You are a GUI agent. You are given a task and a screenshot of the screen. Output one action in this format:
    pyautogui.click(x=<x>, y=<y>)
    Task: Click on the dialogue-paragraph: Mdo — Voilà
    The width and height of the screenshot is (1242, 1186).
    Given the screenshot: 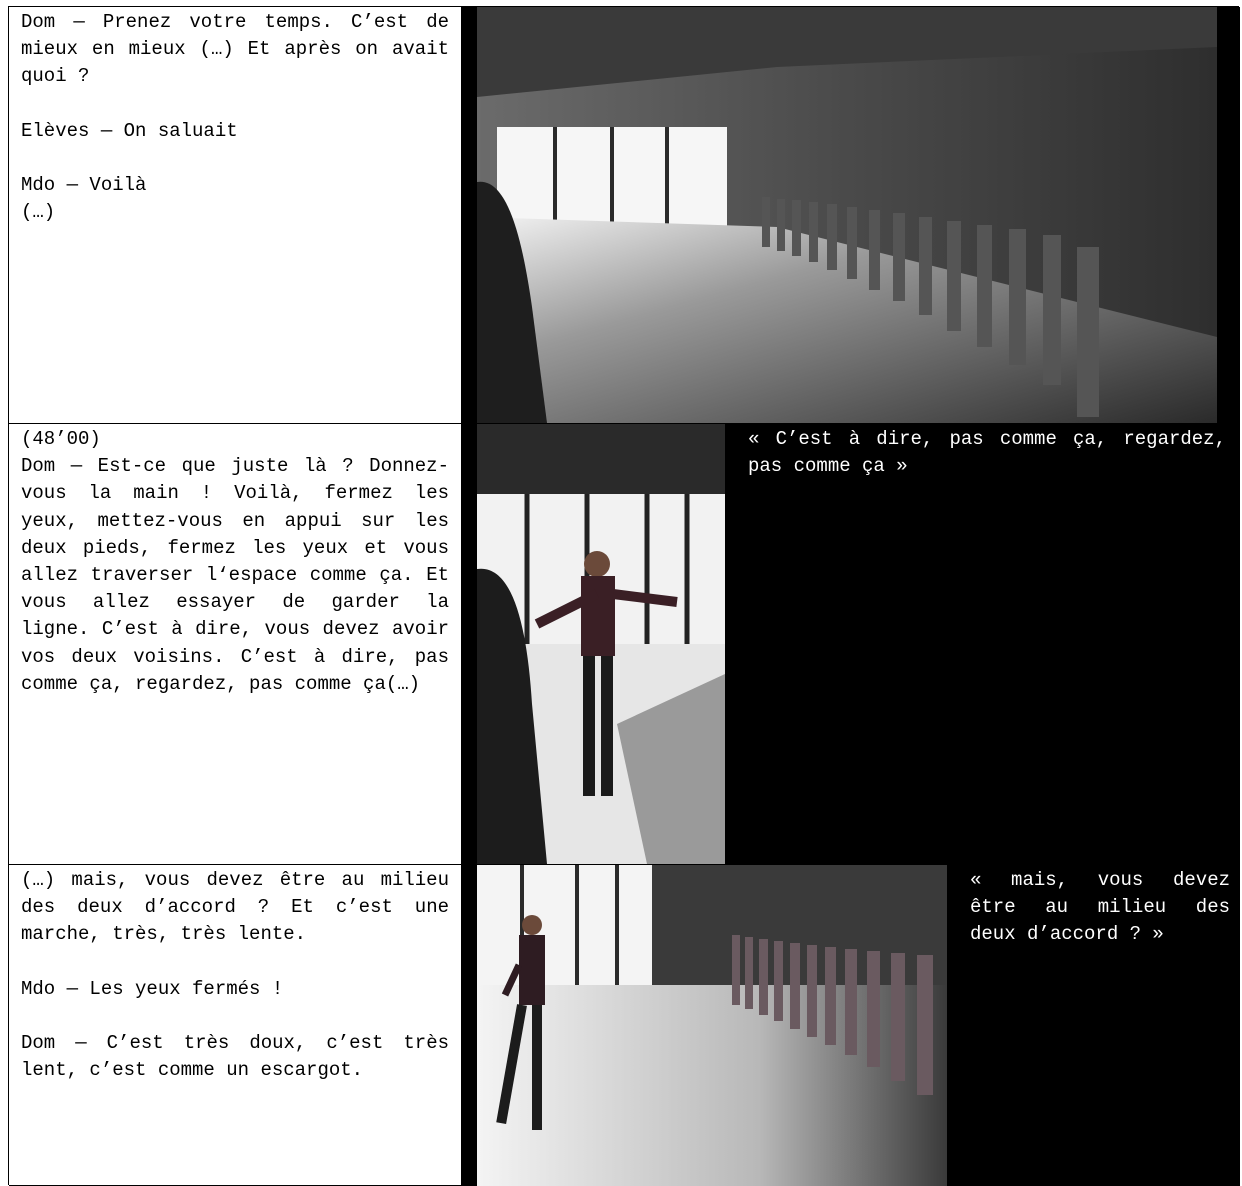 What is the action you would take?
    pyautogui.click(x=84, y=185)
    